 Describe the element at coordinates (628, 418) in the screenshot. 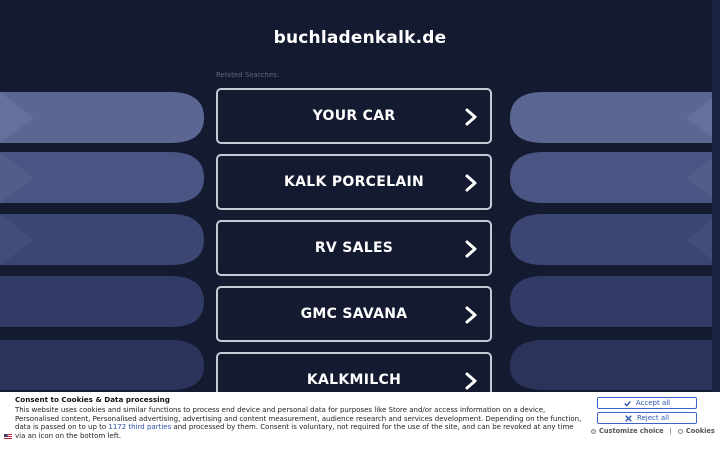

I see `close-icon` at that location.